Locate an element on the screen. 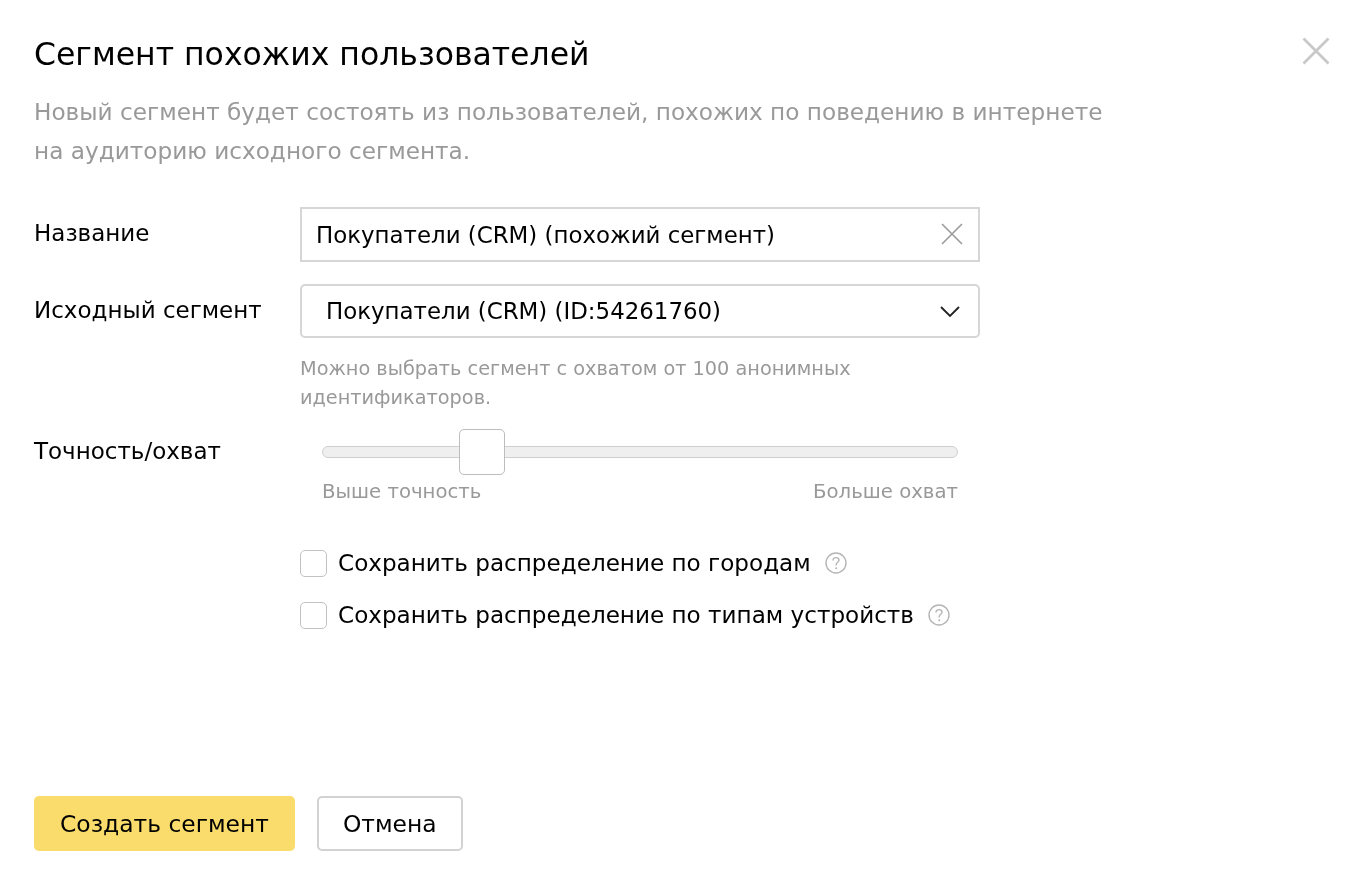 This screenshot has width=1364, height=882. close-icon is located at coordinates (1316, 51).